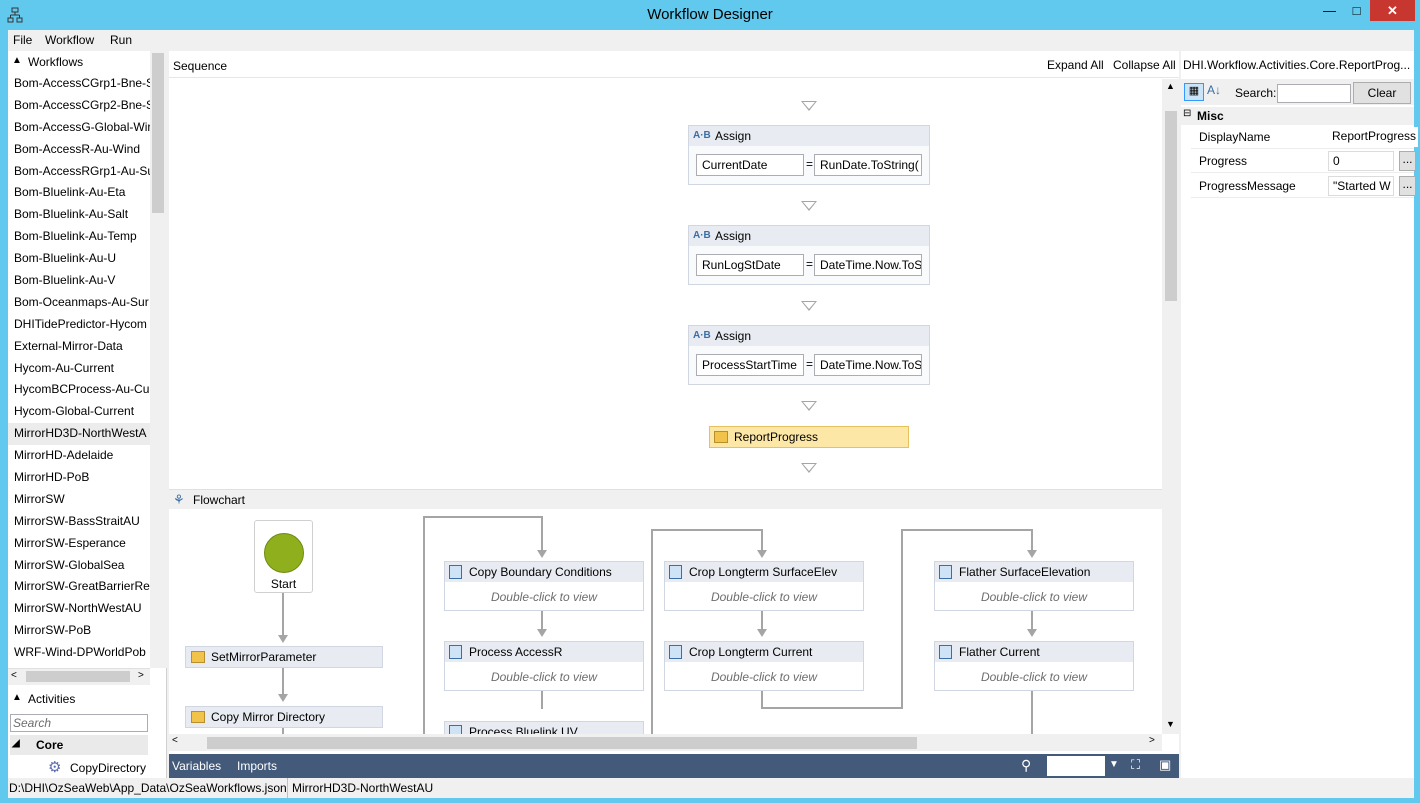  Describe the element at coordinates (79, 434) in the screenshot. I see `workflow-list-item: MirrorHD3D-NorthWestA` at that location.